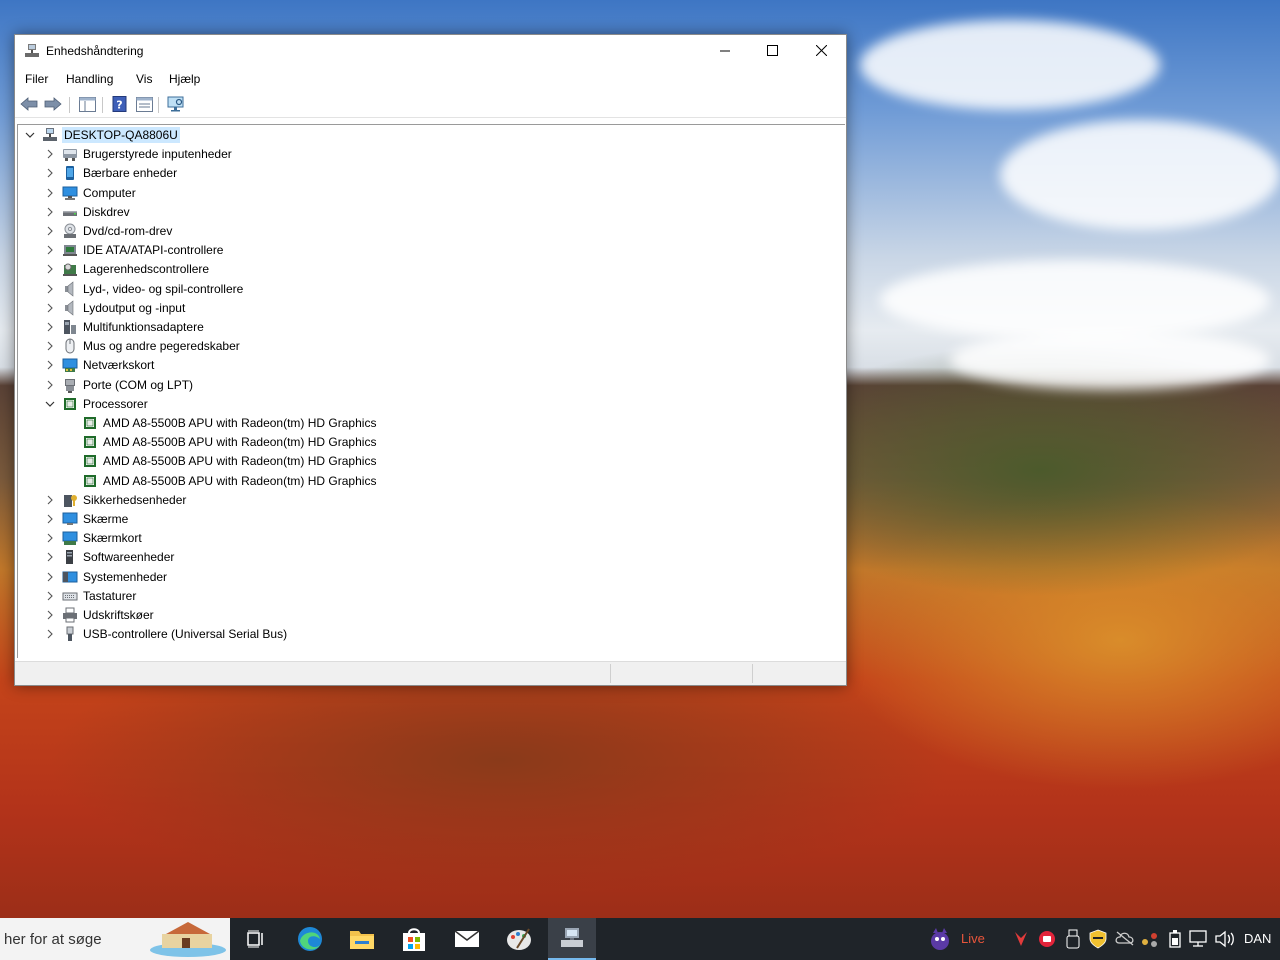  I want to click on portable-device-icon, so click(70, 173).